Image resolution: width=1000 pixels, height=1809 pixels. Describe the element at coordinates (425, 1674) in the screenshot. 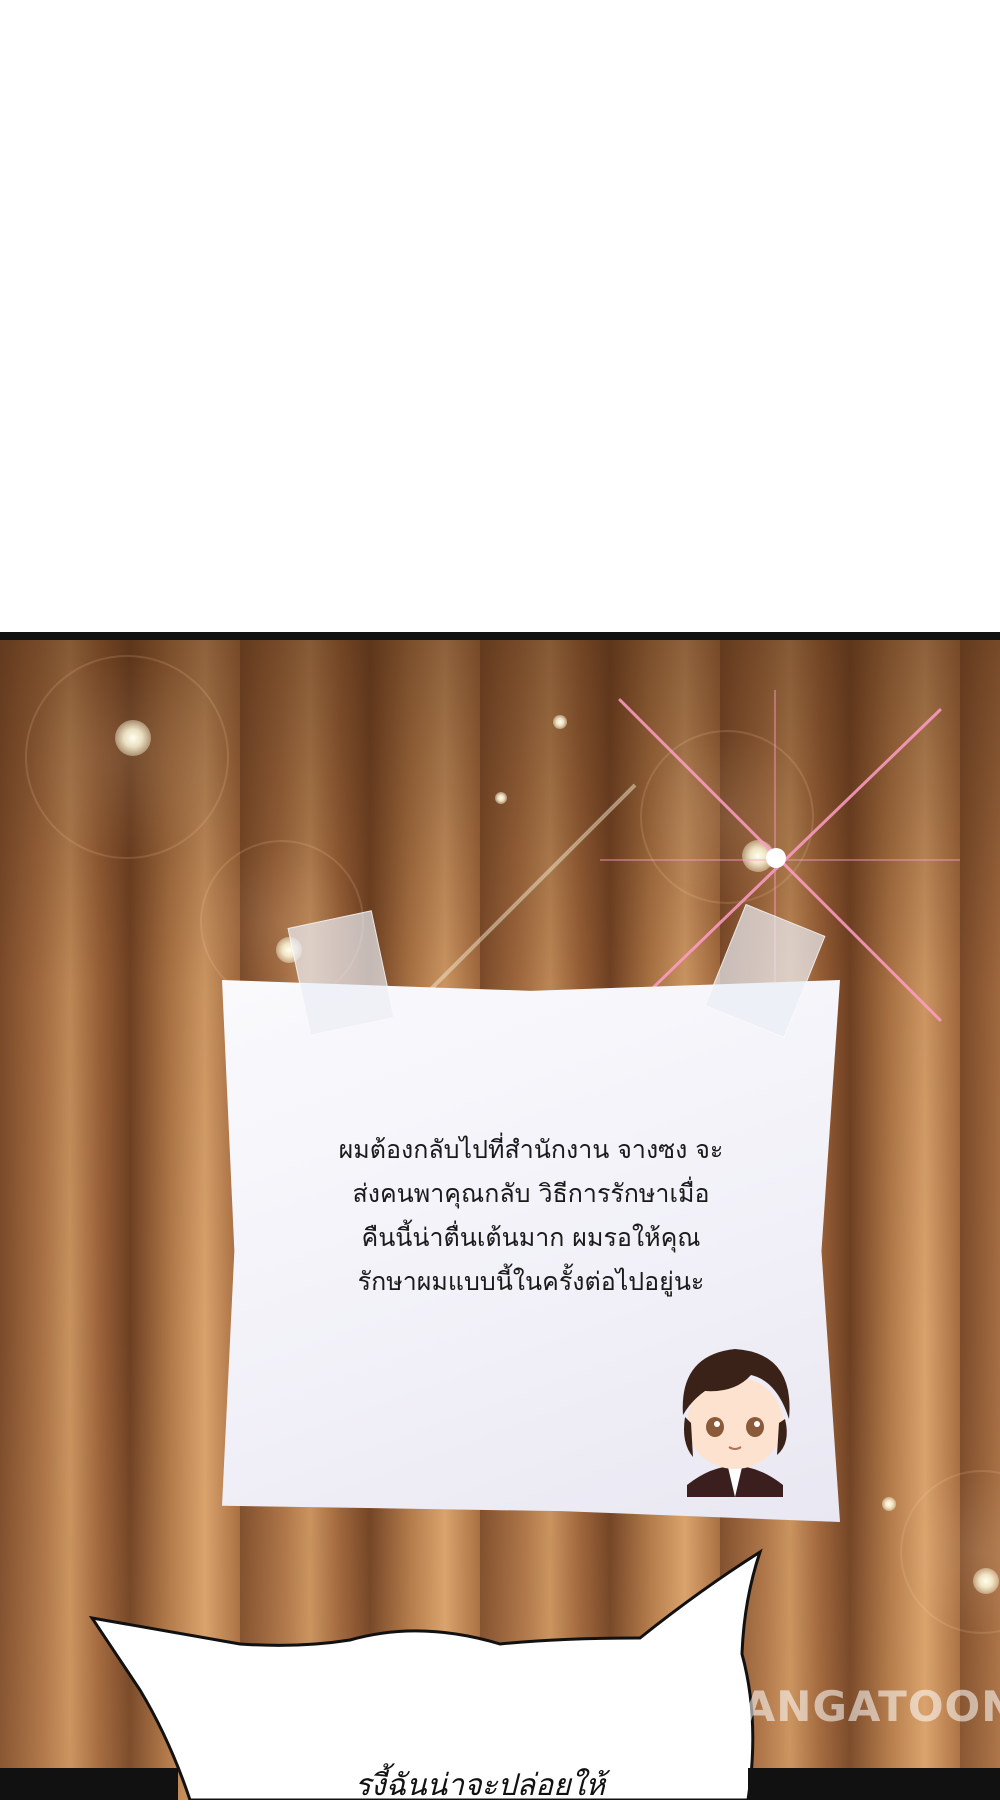

I see `speech-bubble` at that location.